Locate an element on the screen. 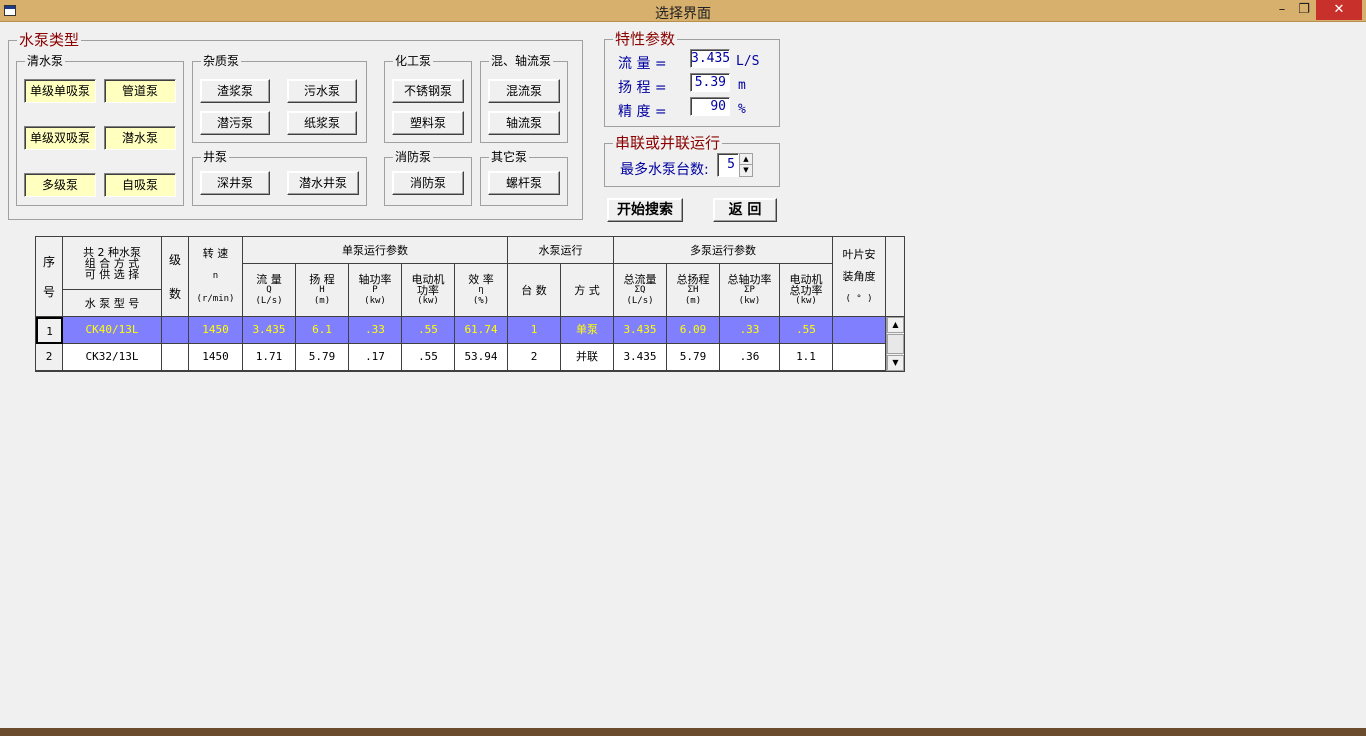  scroll-thumb is located at coordinates (895, 344).